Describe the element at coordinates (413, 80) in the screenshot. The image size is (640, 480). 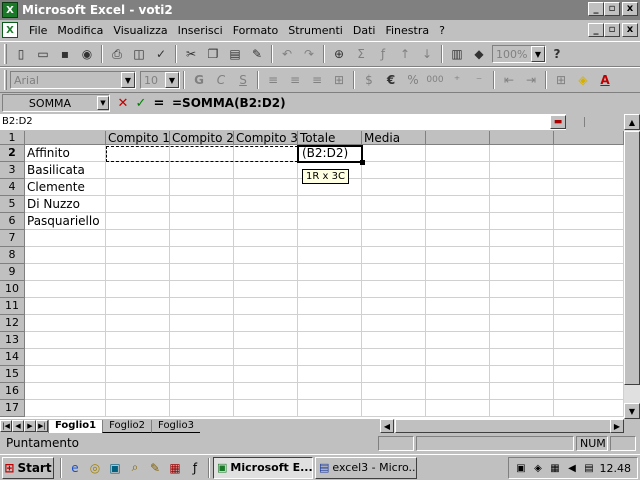
I see `percent-button: %` at that location.